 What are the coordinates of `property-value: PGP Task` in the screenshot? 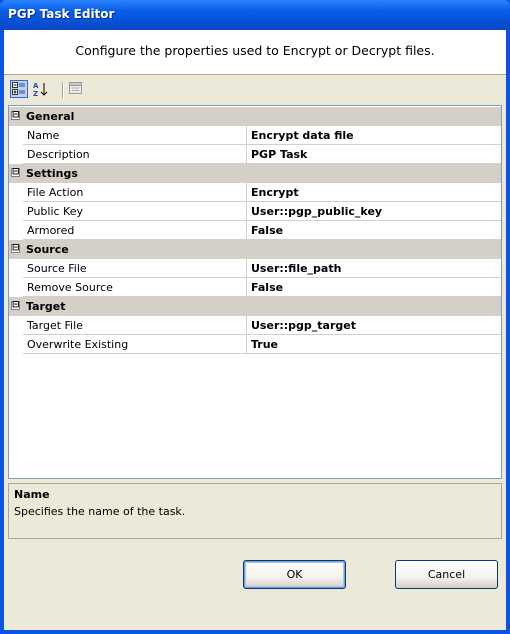 It's located at (374, 154).